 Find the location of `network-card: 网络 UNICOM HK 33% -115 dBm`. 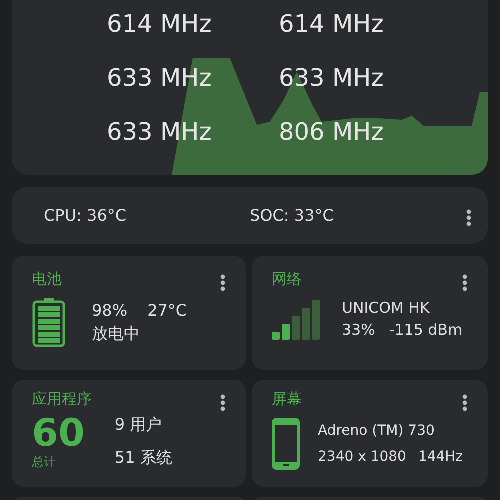

network-card: 网络 UNICOM HK 33% -115 dBm is located at coordinates (370, 313).